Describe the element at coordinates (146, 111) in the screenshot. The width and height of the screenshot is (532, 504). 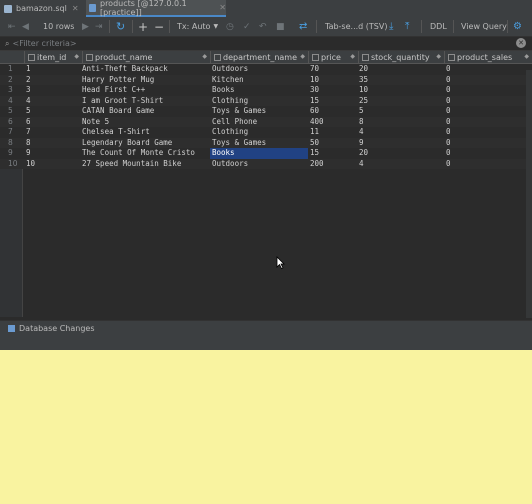
I see `cell-product-name: CATAN Board Game` at that location.